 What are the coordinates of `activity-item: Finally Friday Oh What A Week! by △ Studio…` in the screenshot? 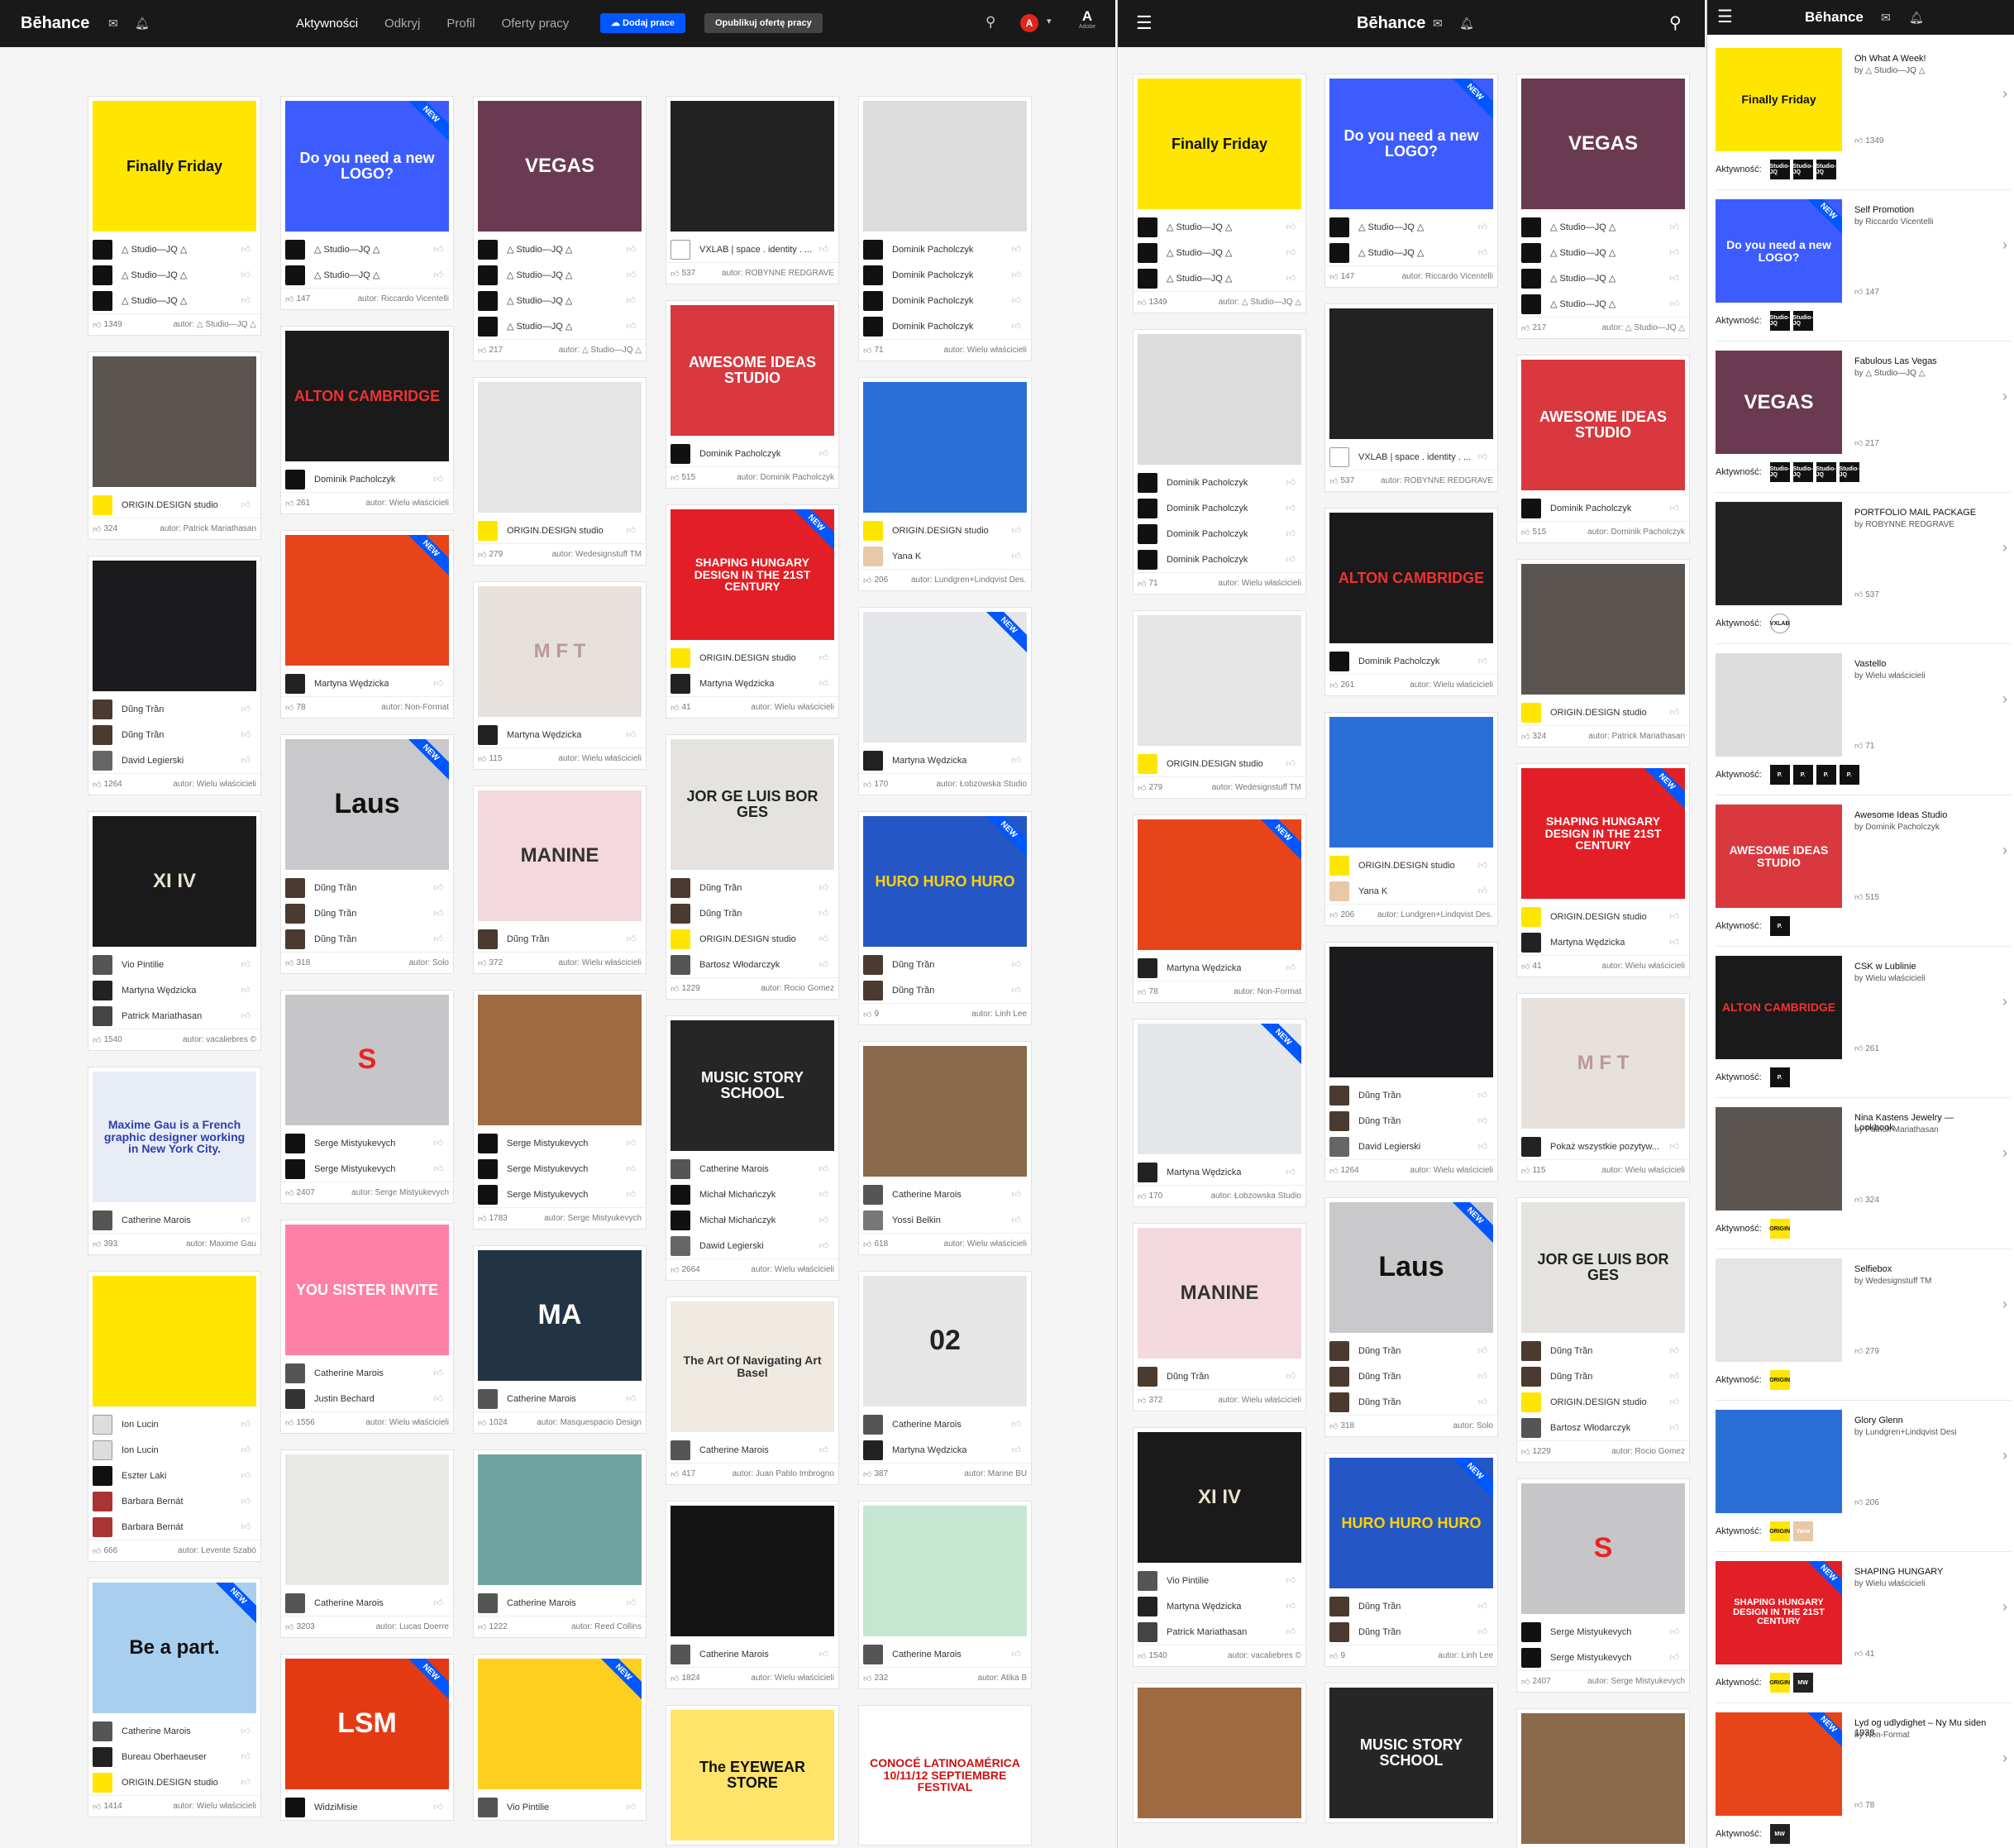 It's located at (1863, 119).